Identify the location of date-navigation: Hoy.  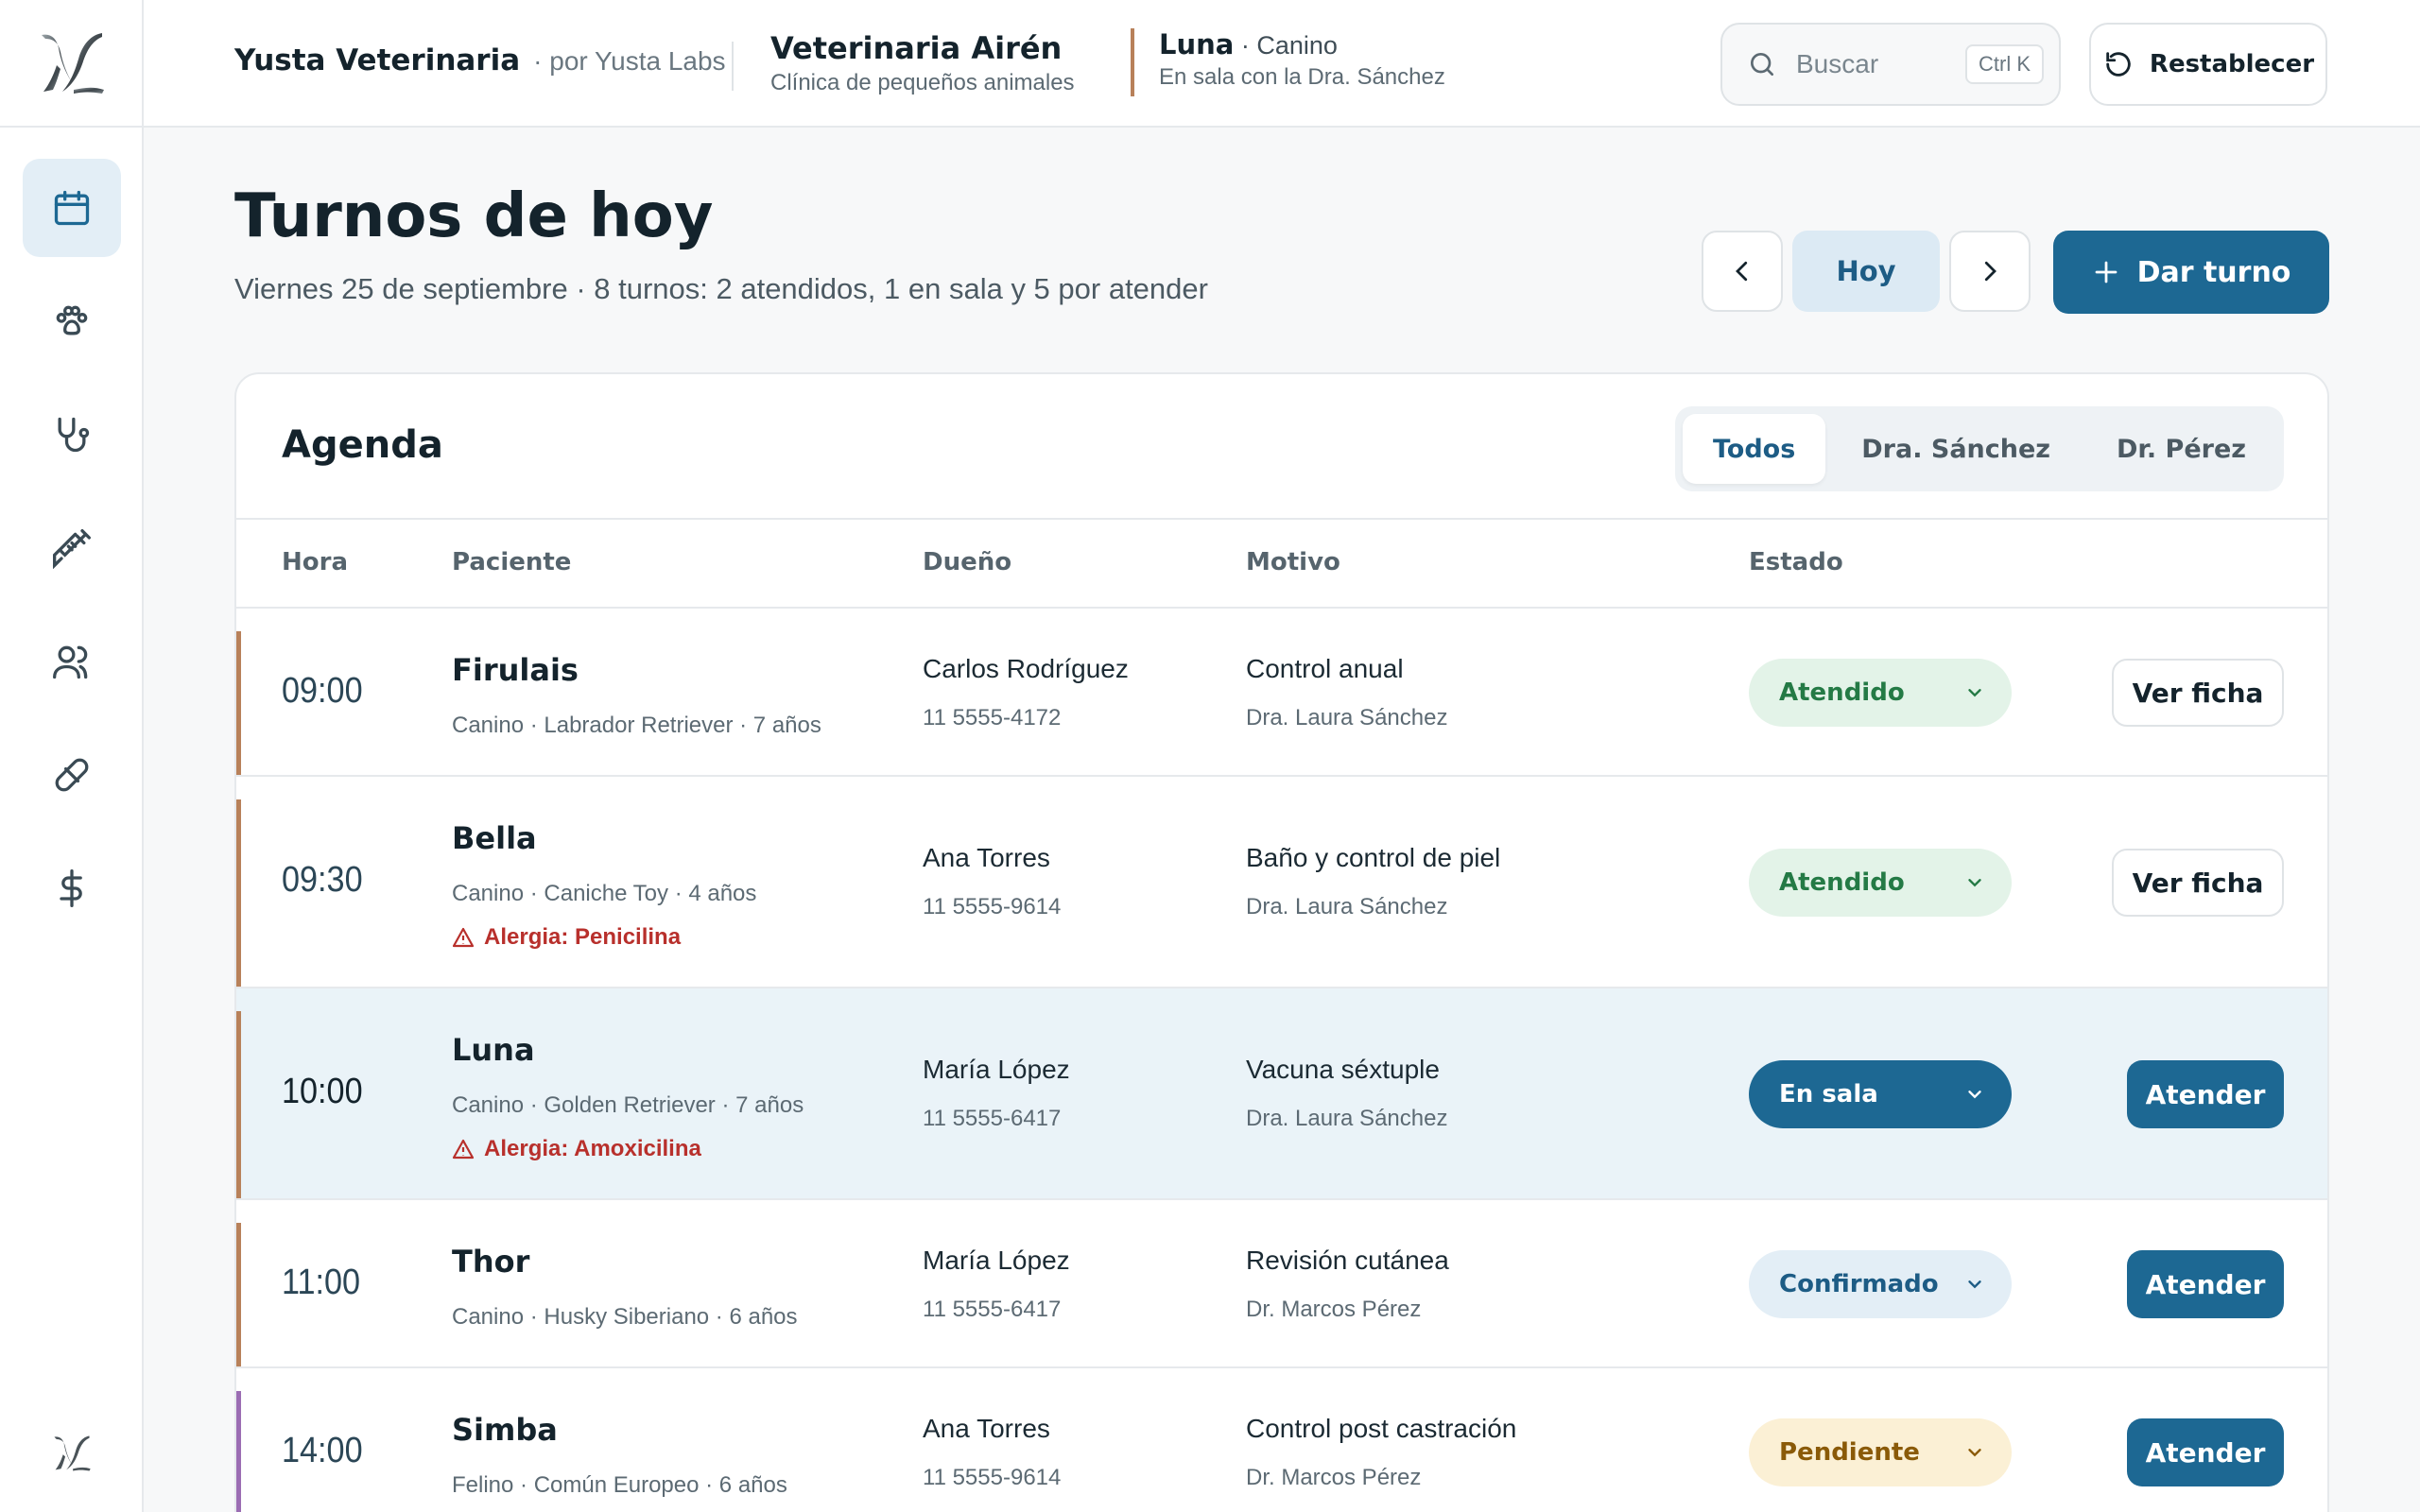
(1866, 271).